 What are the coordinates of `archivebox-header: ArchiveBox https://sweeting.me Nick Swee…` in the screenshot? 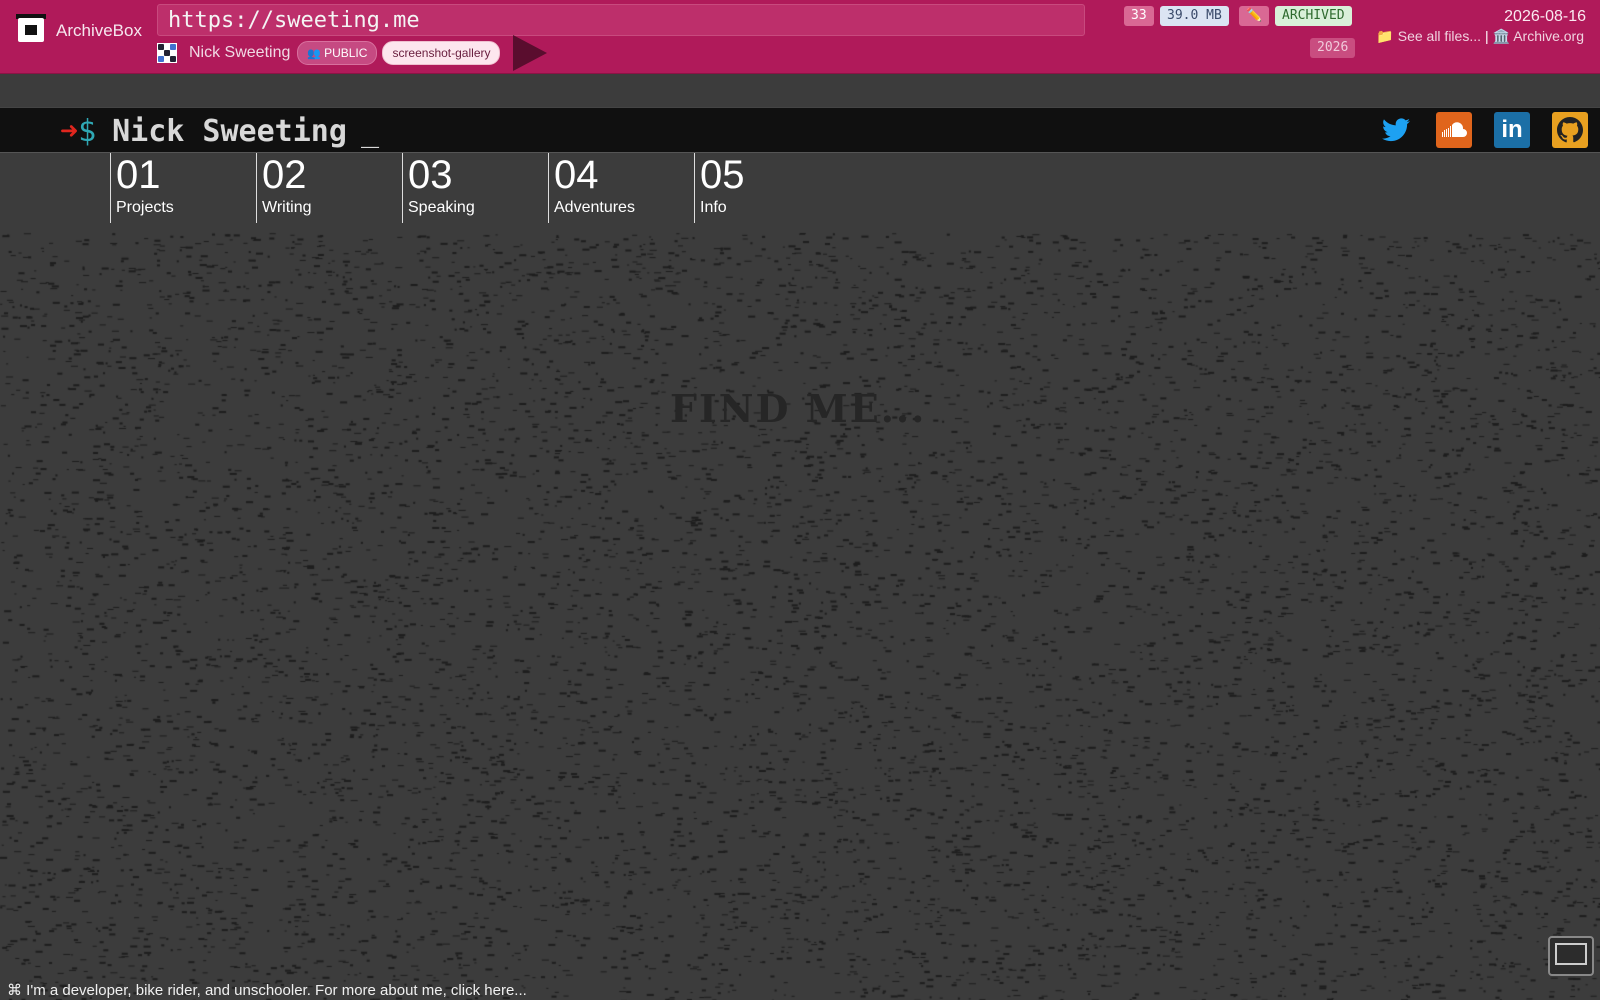 It's located at (800, 37).